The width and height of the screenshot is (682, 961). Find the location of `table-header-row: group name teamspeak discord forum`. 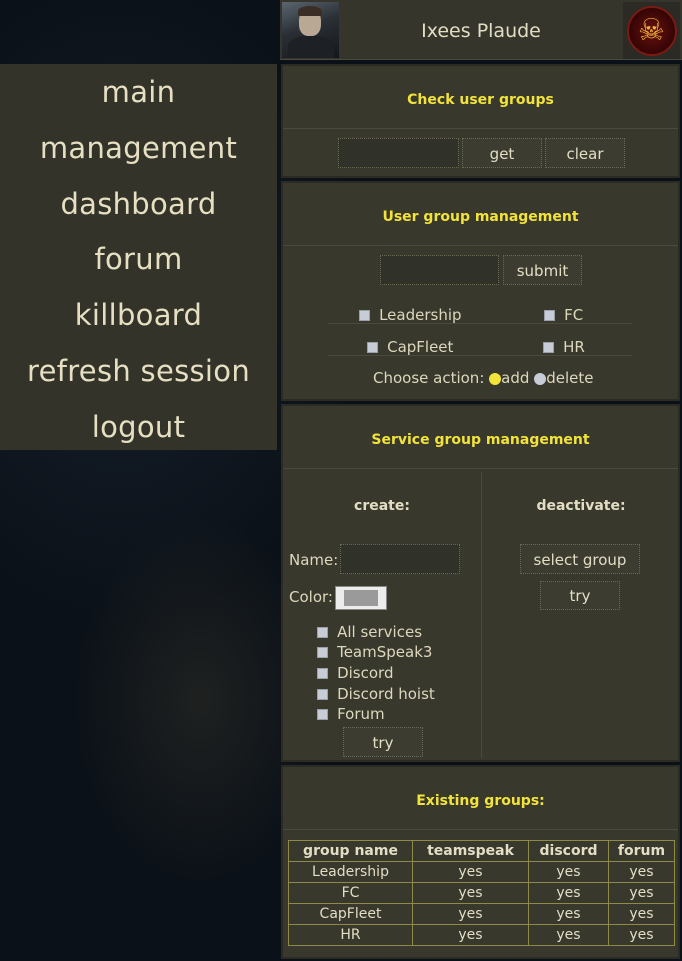

table-header-row: group name teamspeak discord forum is located at coordinates (481, 851).